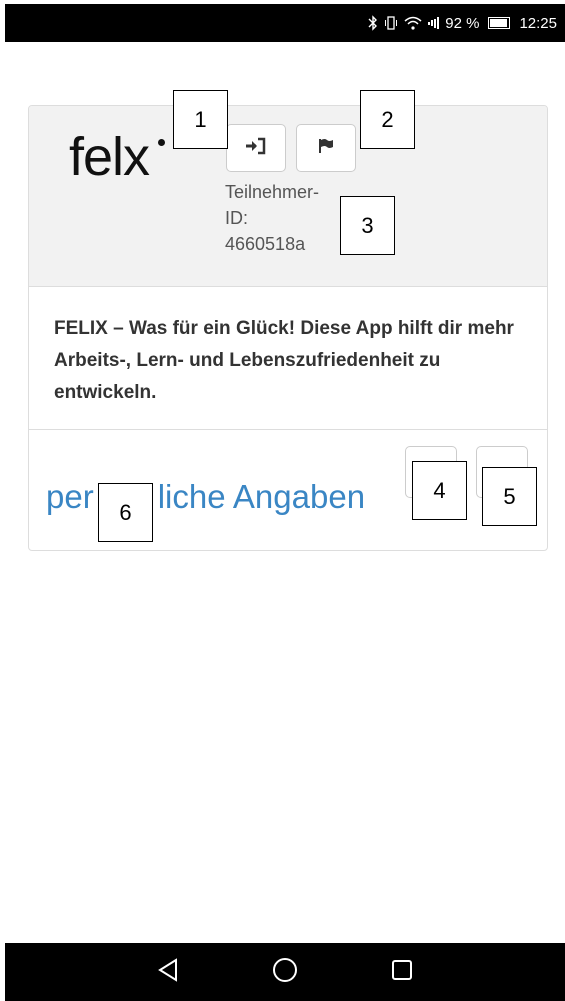 The width and height of the screenshot is (565, 1001). I want to click on flag-icon, so click(326, 148).